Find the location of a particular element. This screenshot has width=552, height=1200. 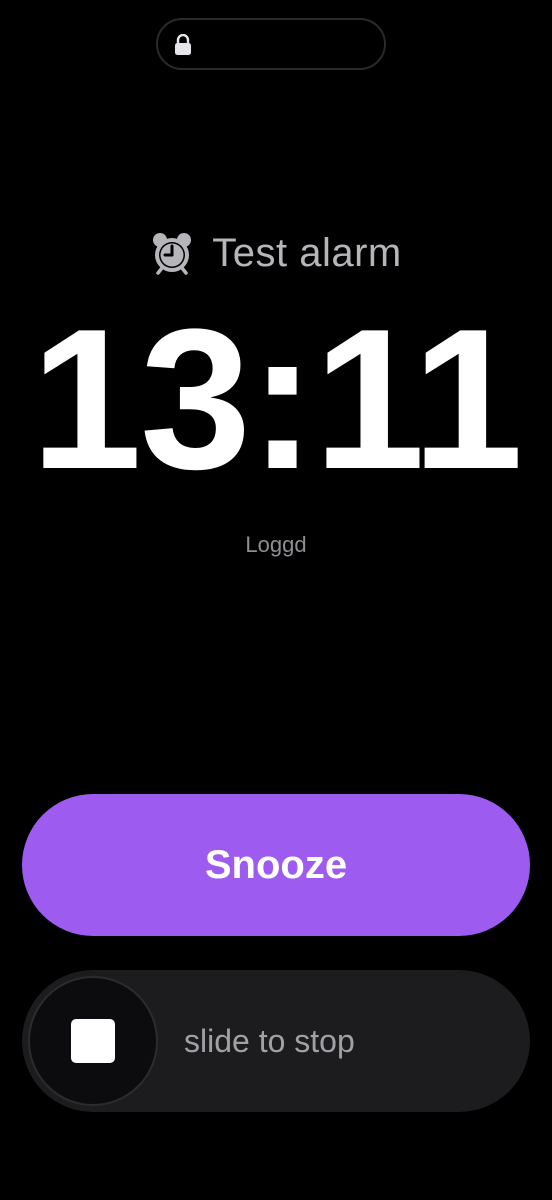

slider-knob is located at coordinates (93, 1041).